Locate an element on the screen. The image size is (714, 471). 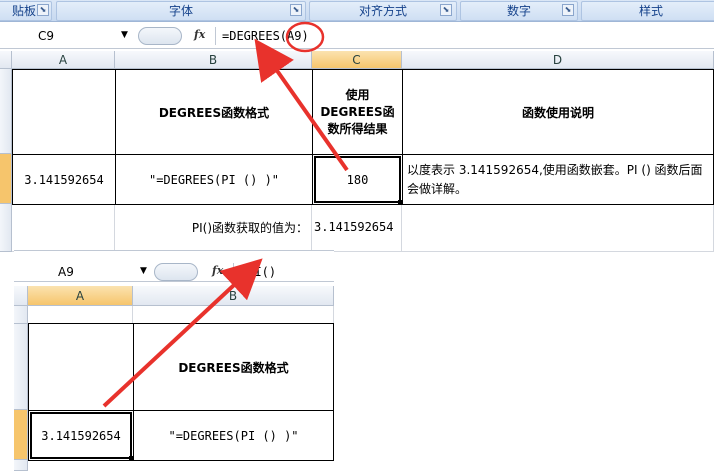
highlight-circle is located at coordinates (305, 37).